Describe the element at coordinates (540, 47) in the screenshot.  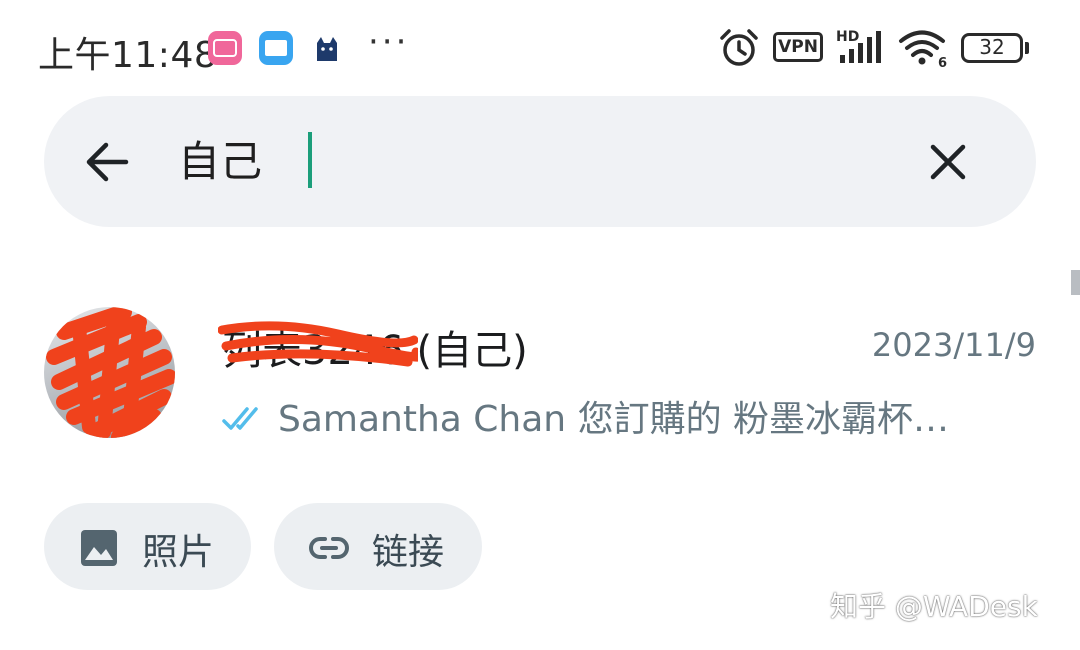
I see `status-bar: 上午11:48 ··· VPN HD 6 32` at that location.